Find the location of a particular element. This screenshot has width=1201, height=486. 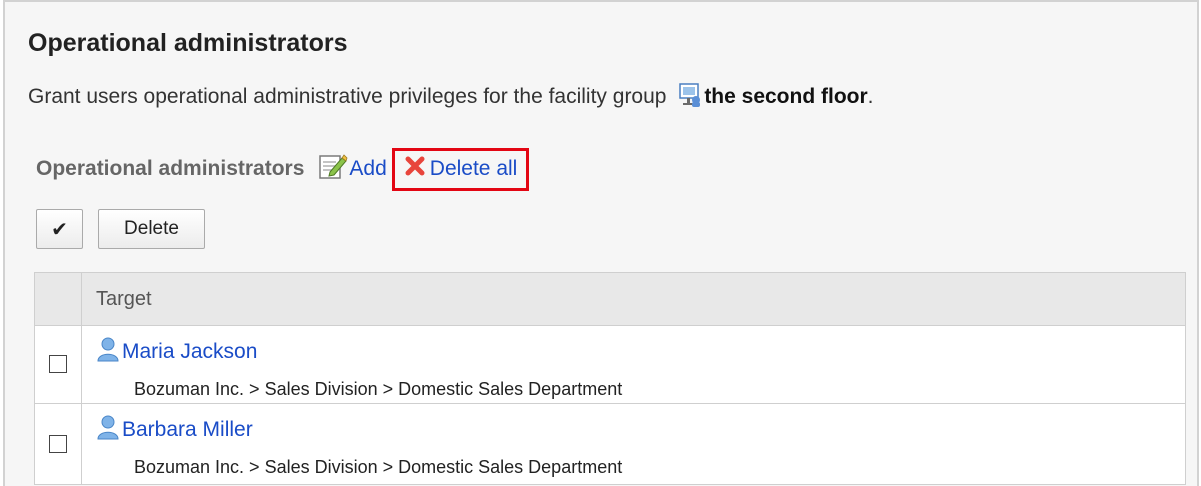

description-period: . is located at coordinates (870, 96).